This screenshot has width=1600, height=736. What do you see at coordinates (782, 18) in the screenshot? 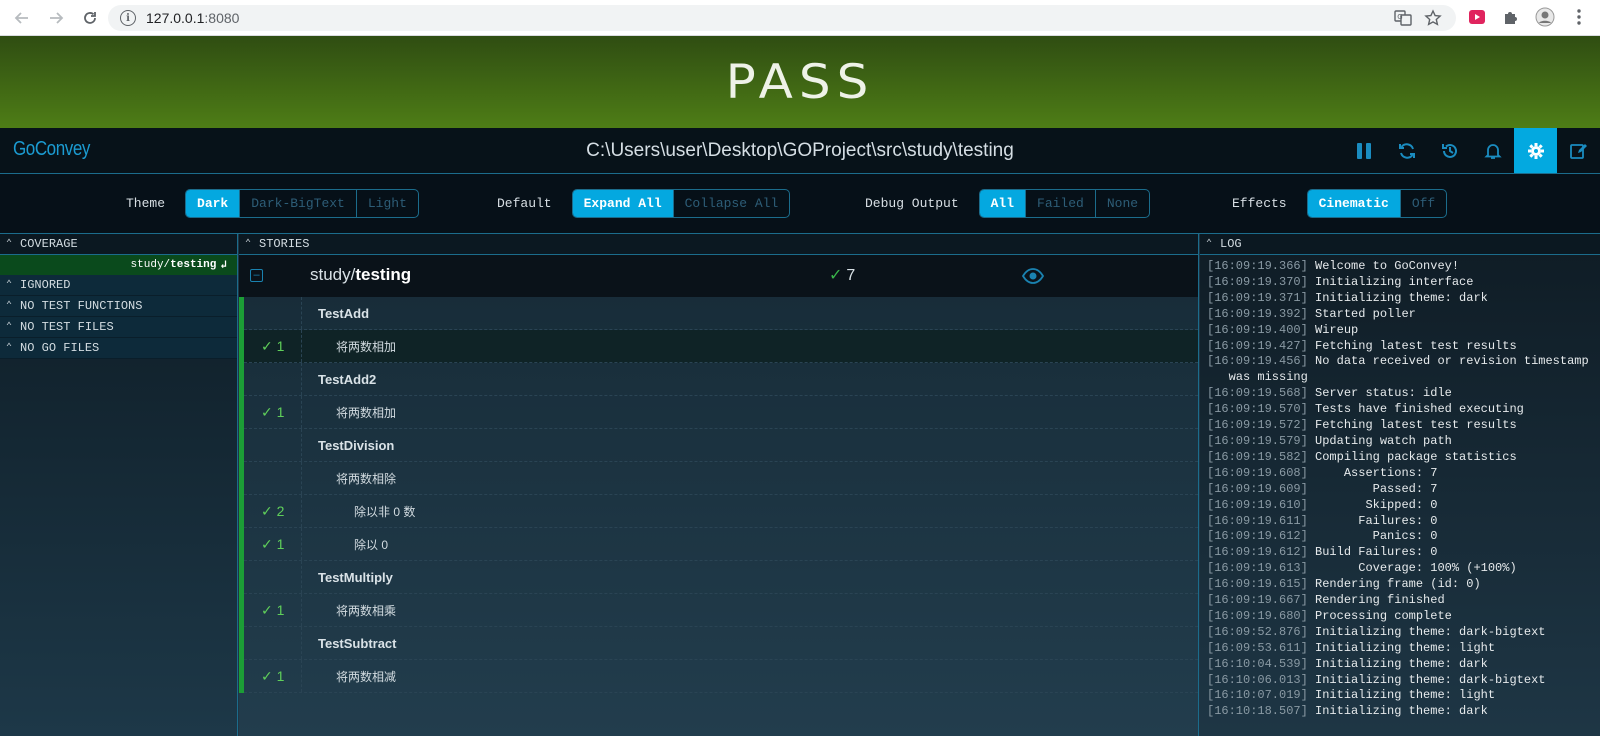
I see `address-bar: i 127.0.0.1:8080 G` at bounding box center [782, 18].